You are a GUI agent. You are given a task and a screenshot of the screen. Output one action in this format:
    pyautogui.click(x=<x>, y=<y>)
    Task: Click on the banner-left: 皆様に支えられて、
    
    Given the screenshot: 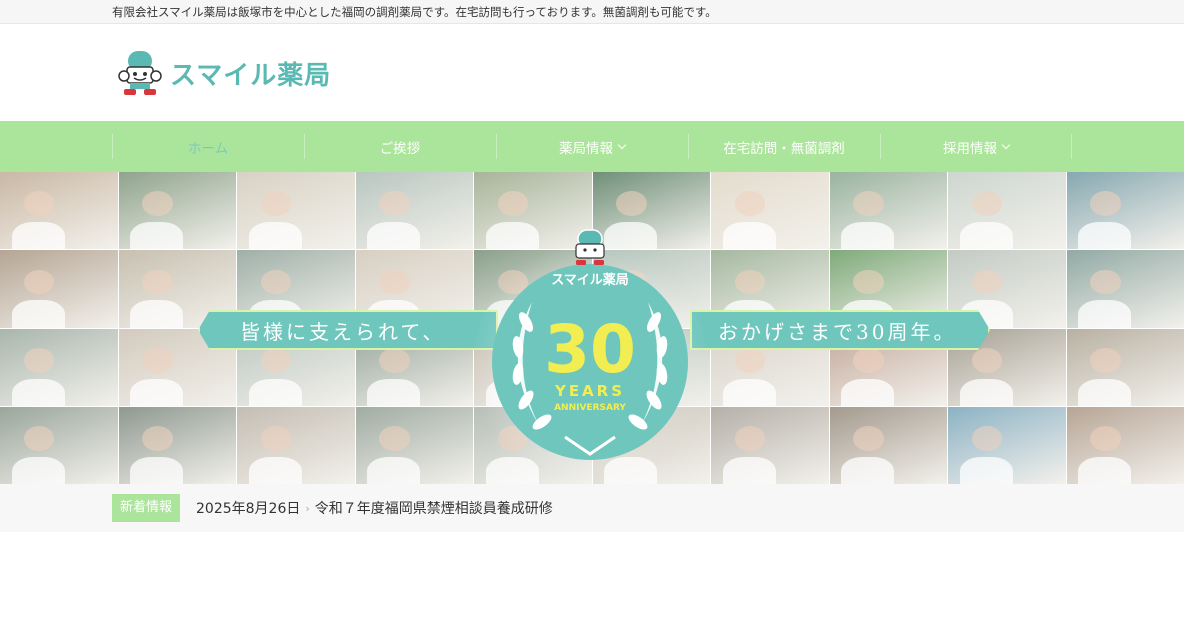 What is the action you would take?
    pyautogui.click(x=348, y=330)
    